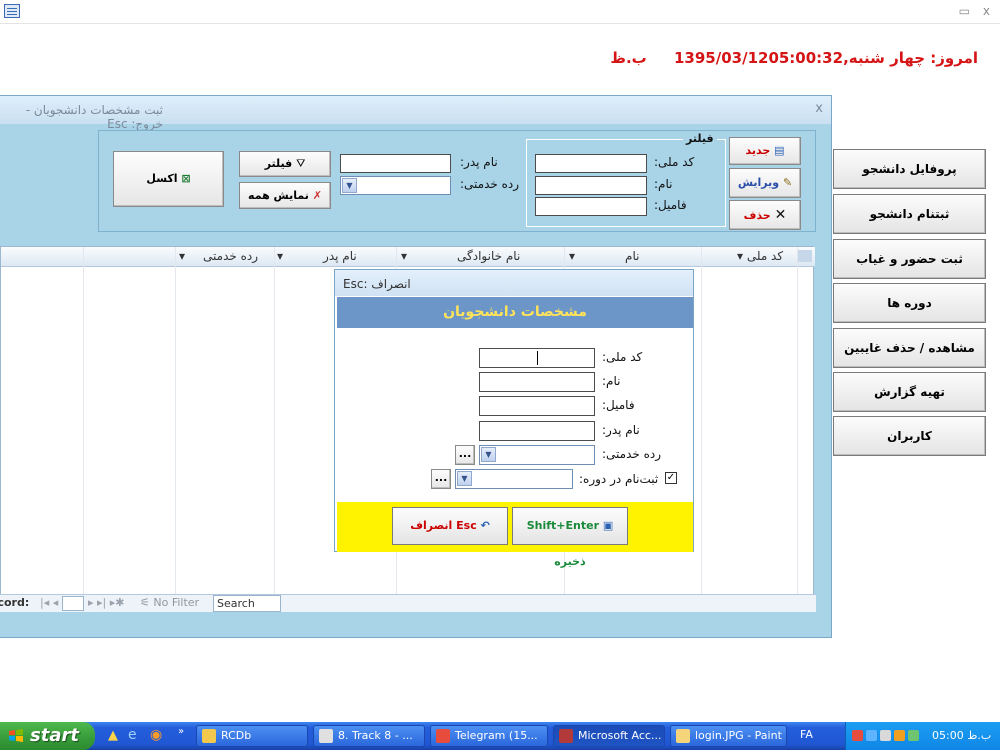  Describe the element at coordinates (537, 358) in the screenshot. I see `dlg-national-code-input` at that location.